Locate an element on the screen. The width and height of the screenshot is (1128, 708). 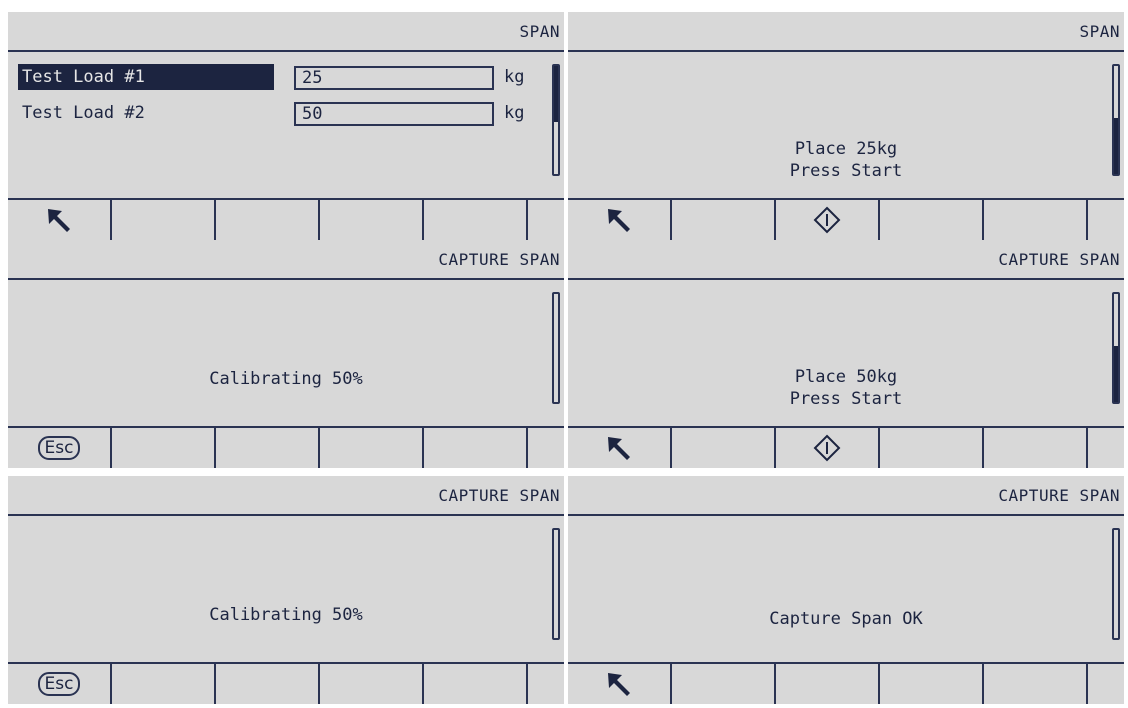
content-area: Test Load #1 25 kg Test Load #2 50 kg is located at coordinates (286, 126).